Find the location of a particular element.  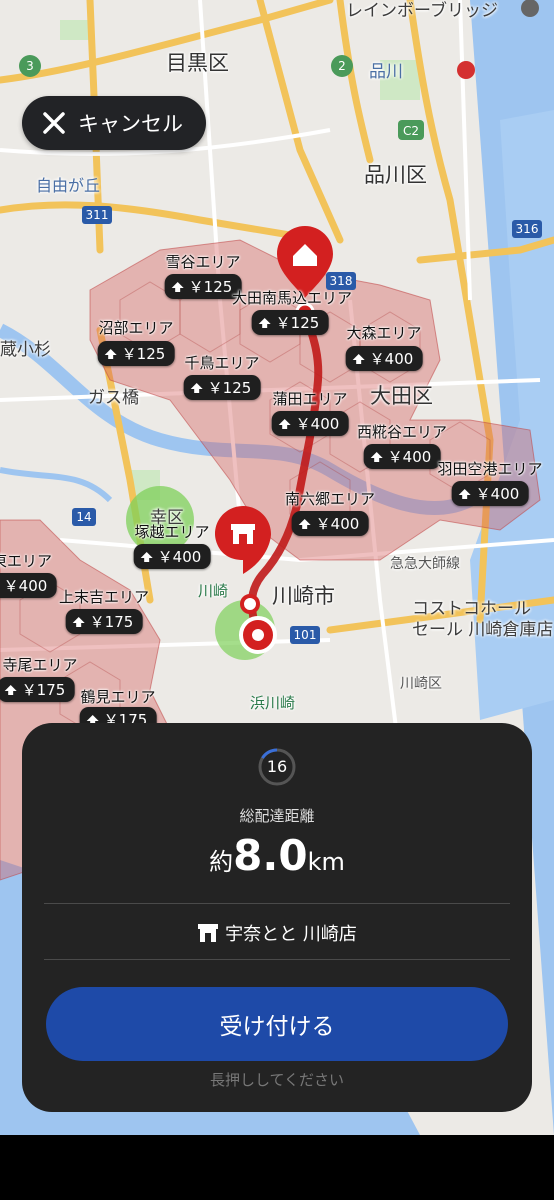

map-label-costco2: セール 川崎倉庫店 is located at coordinates (483, 630).